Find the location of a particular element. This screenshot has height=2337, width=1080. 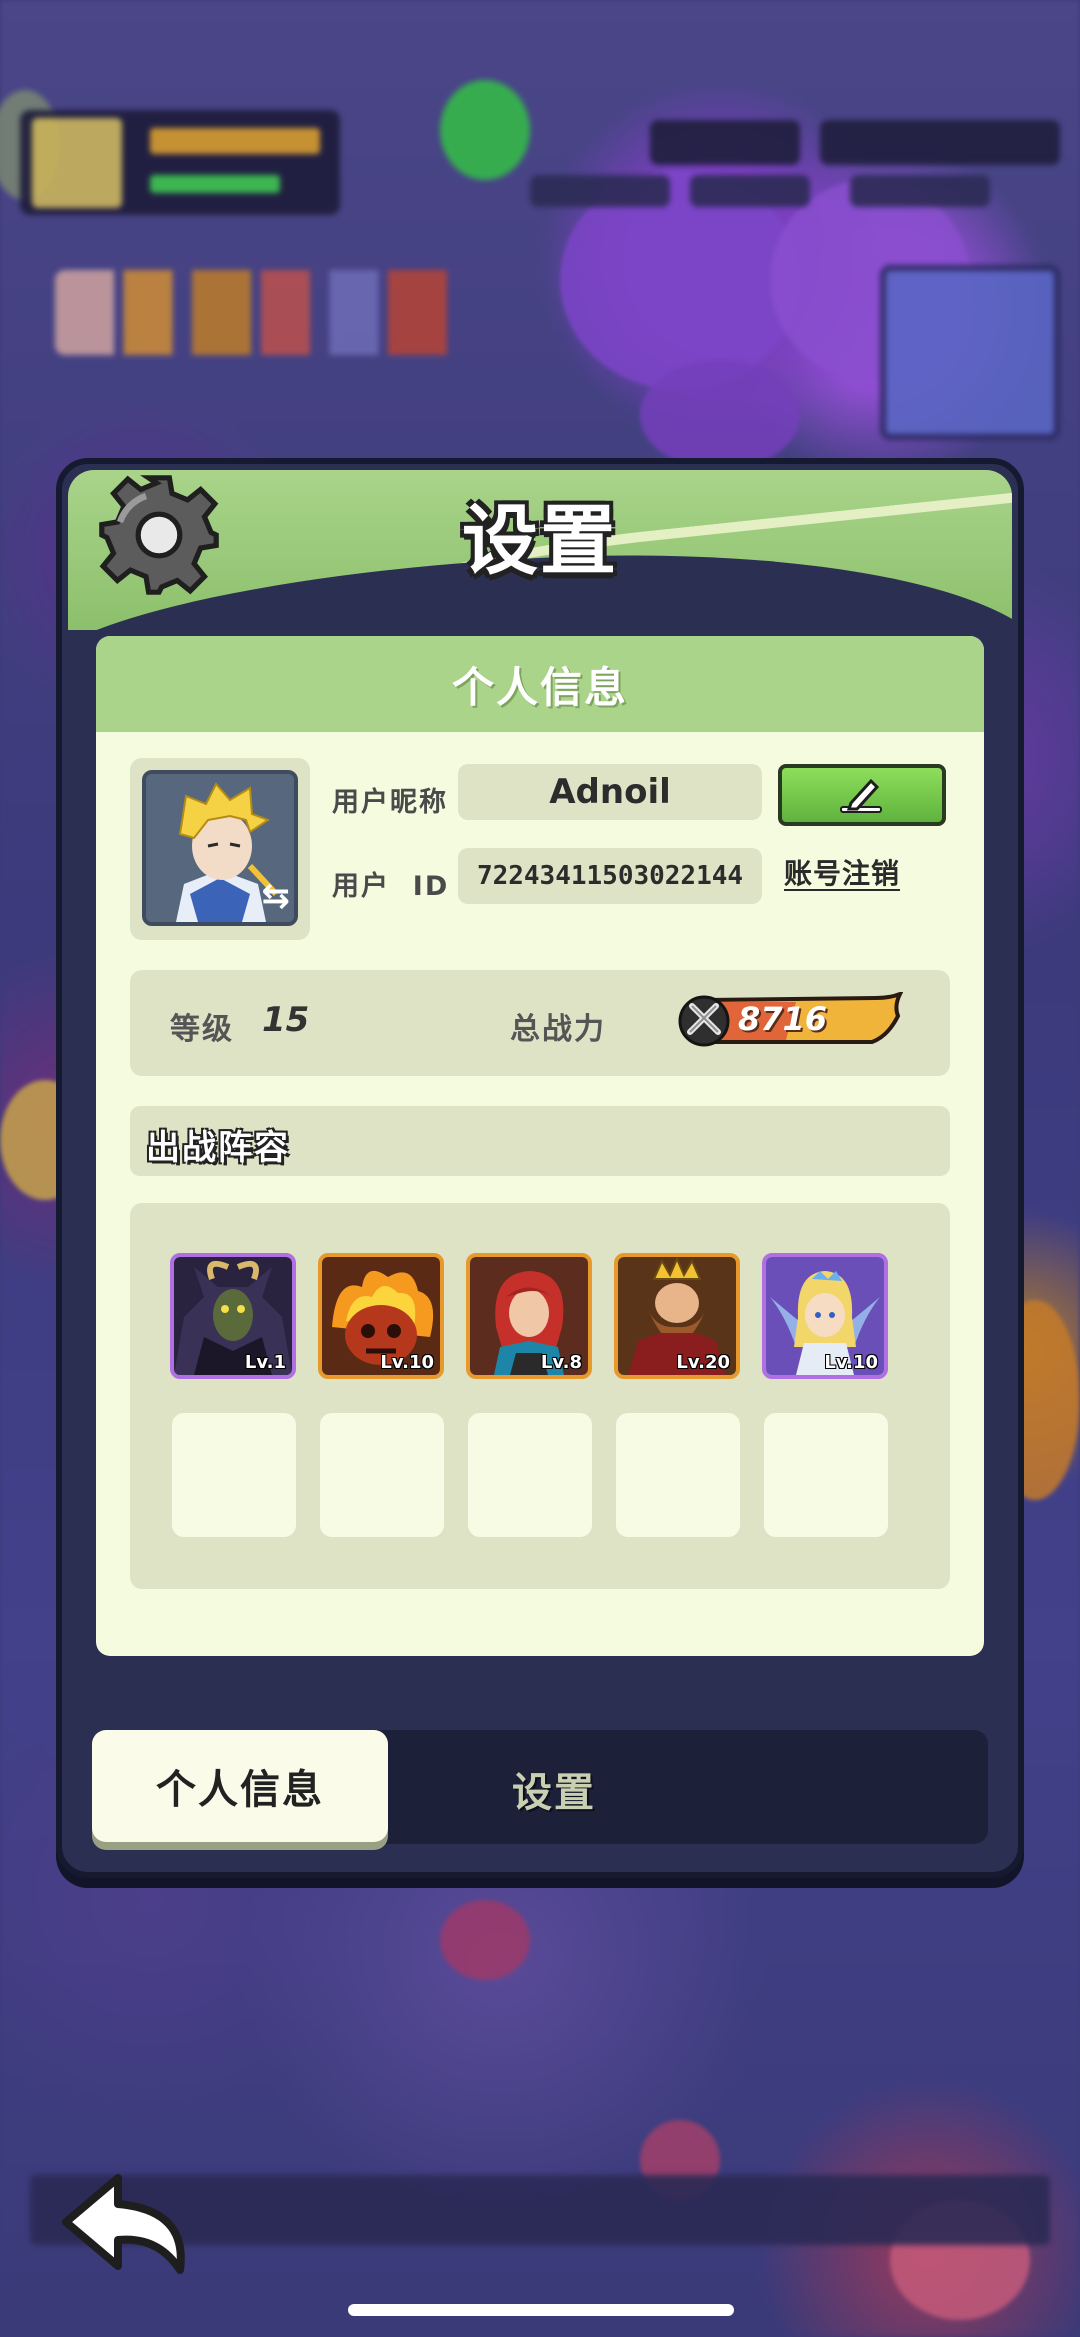

hero-level: Lv.20 is located at coordinates (703, 1362).